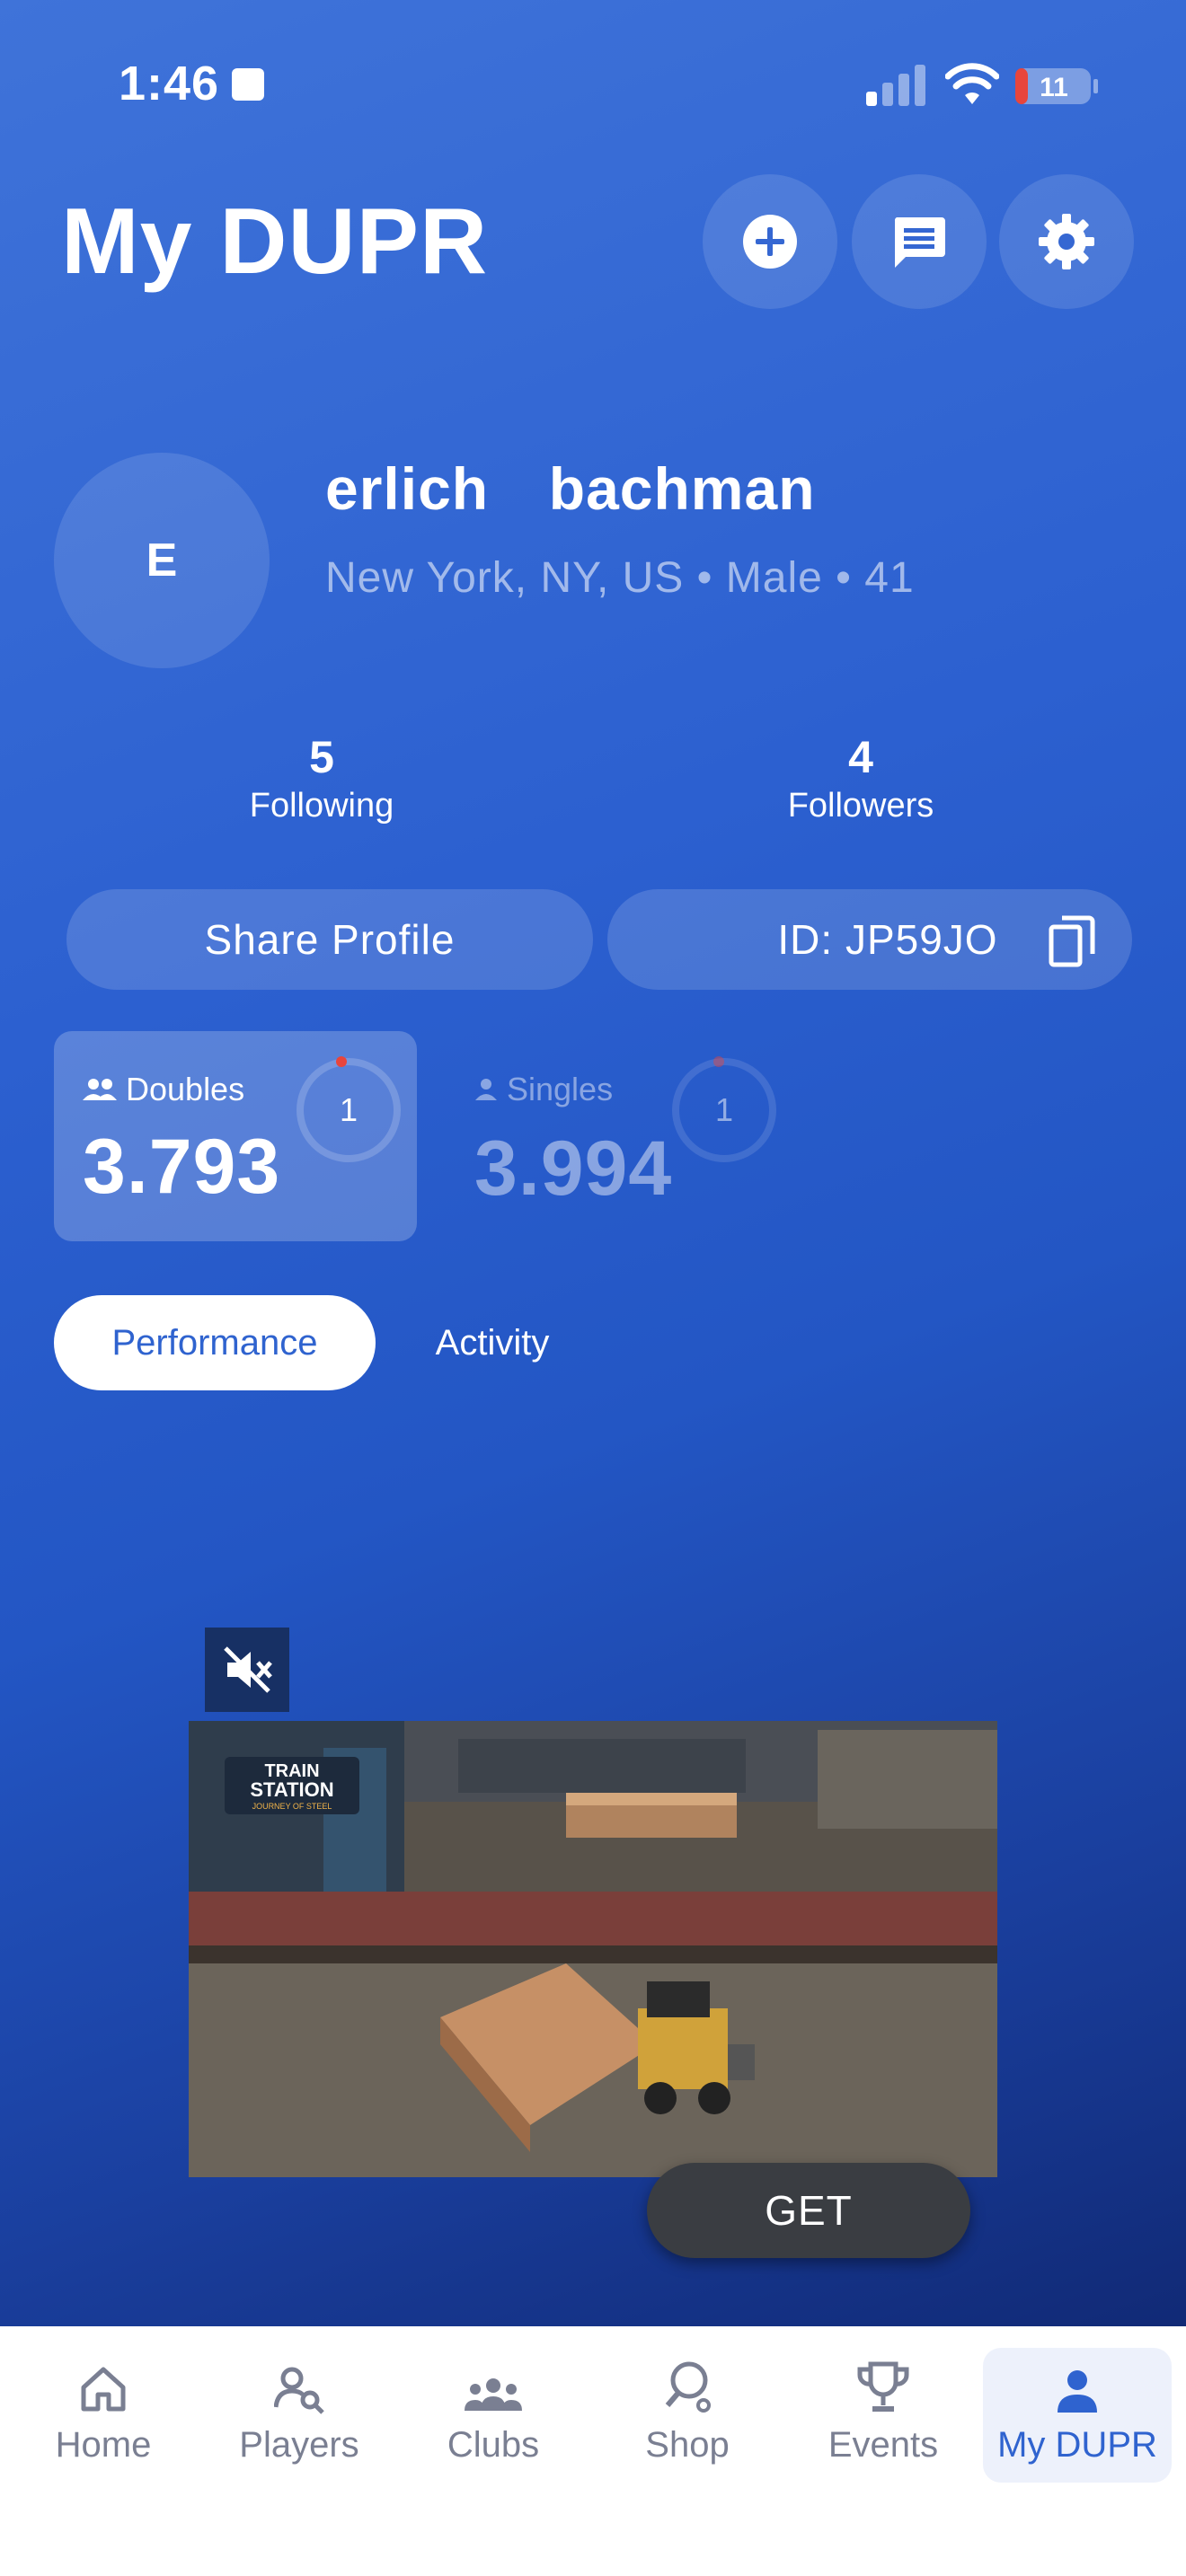 The height and width of the screenshot is (2576, 1186). What do you see at coordinates (341, 1061) in the screenshot?
I see `doubles-progress-dot` at bounding box center [341, 1061].